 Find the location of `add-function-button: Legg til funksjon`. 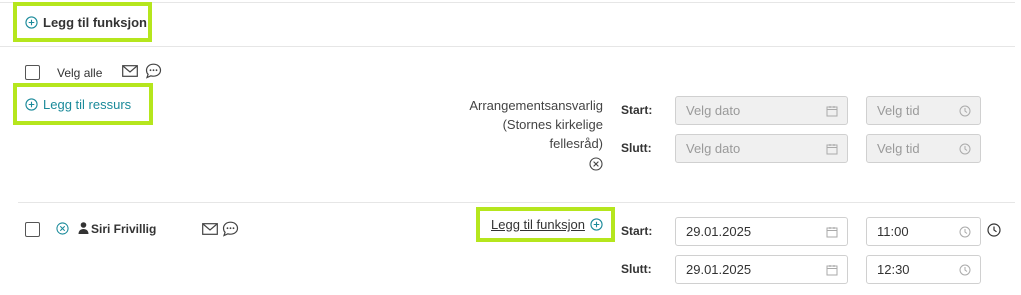

add-function-button: Legg til funksjon is located at coordinates (86, 22).